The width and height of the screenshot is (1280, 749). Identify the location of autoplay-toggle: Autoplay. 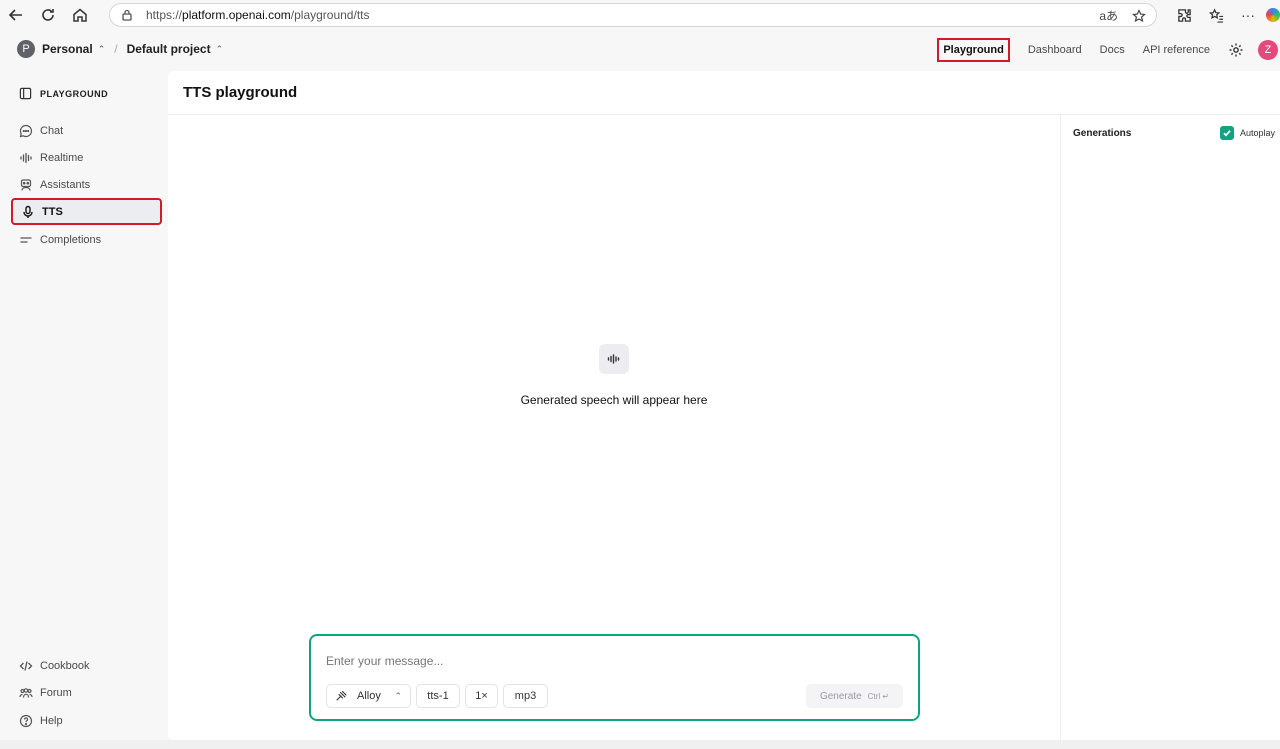
(1247, 133).